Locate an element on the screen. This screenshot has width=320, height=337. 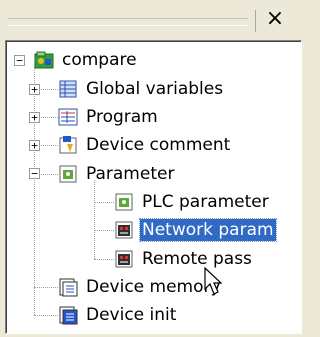
close-icon: × is located at coordinates (275, 19).